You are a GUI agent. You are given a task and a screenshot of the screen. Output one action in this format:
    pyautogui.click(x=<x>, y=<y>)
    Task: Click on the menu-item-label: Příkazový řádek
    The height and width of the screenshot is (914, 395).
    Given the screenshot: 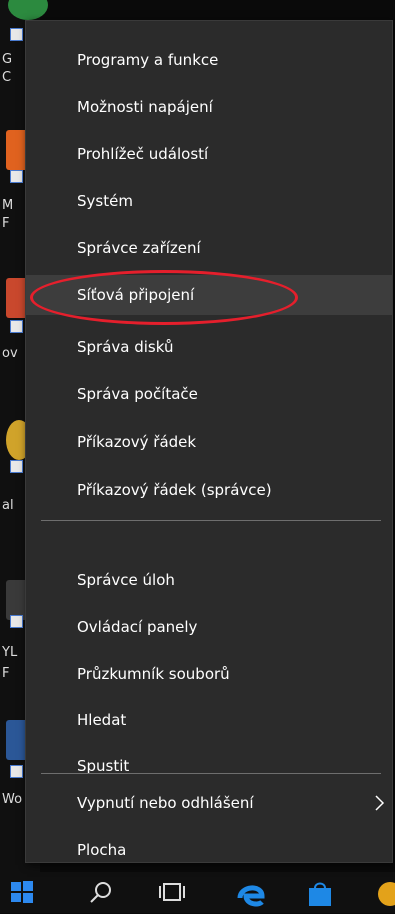 What is the action you would take?
    pyautogui.click(x=137, y=442)
    